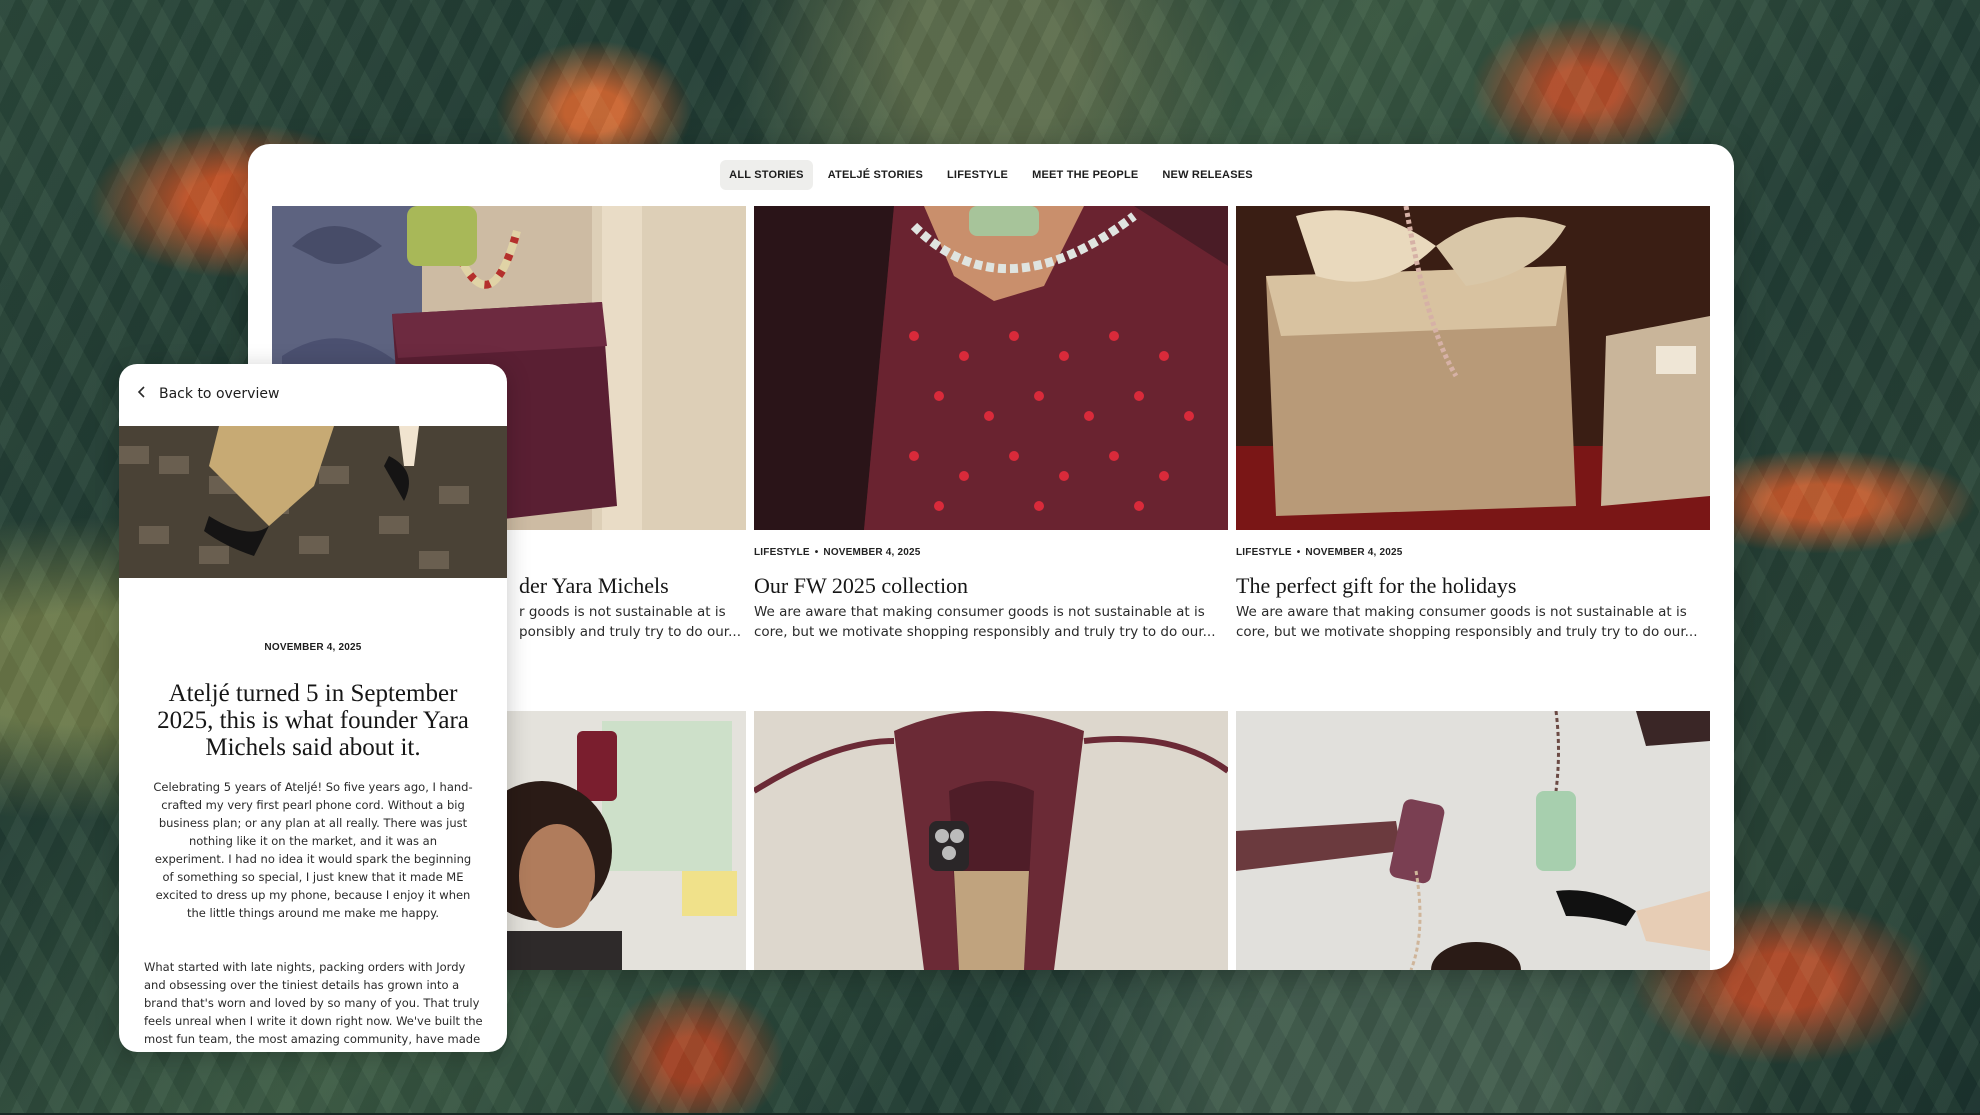 This screenshot has width=1980, height=1115. What do you see at coordinates (977, 175) in the screenshot?
I see `tab-lifestyle: LIFESTYLE` at bounding box center [977, 175].